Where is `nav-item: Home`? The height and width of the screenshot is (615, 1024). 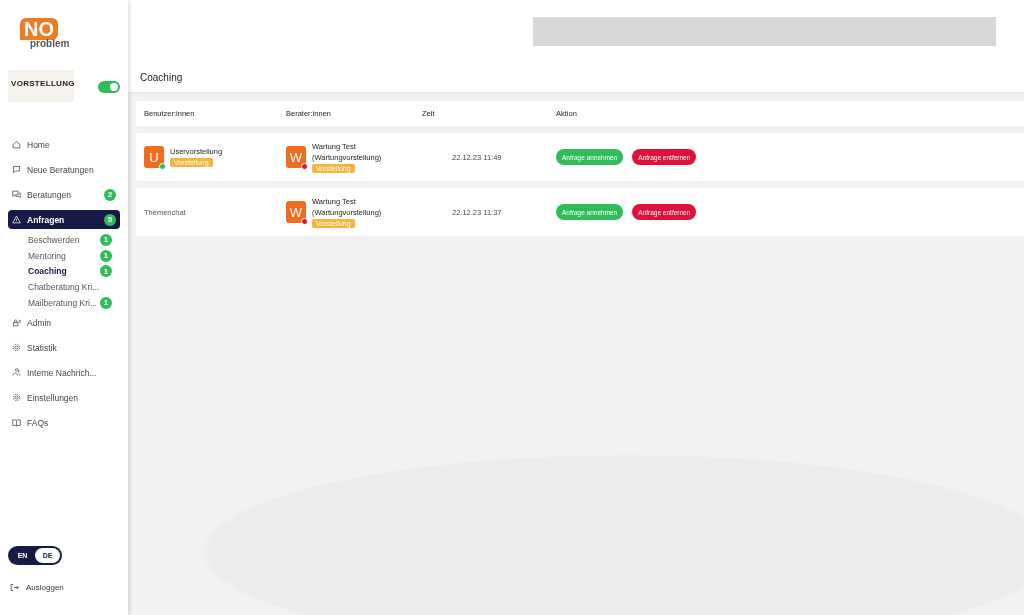 nav-item: Home is located at coordinates (64, 144).